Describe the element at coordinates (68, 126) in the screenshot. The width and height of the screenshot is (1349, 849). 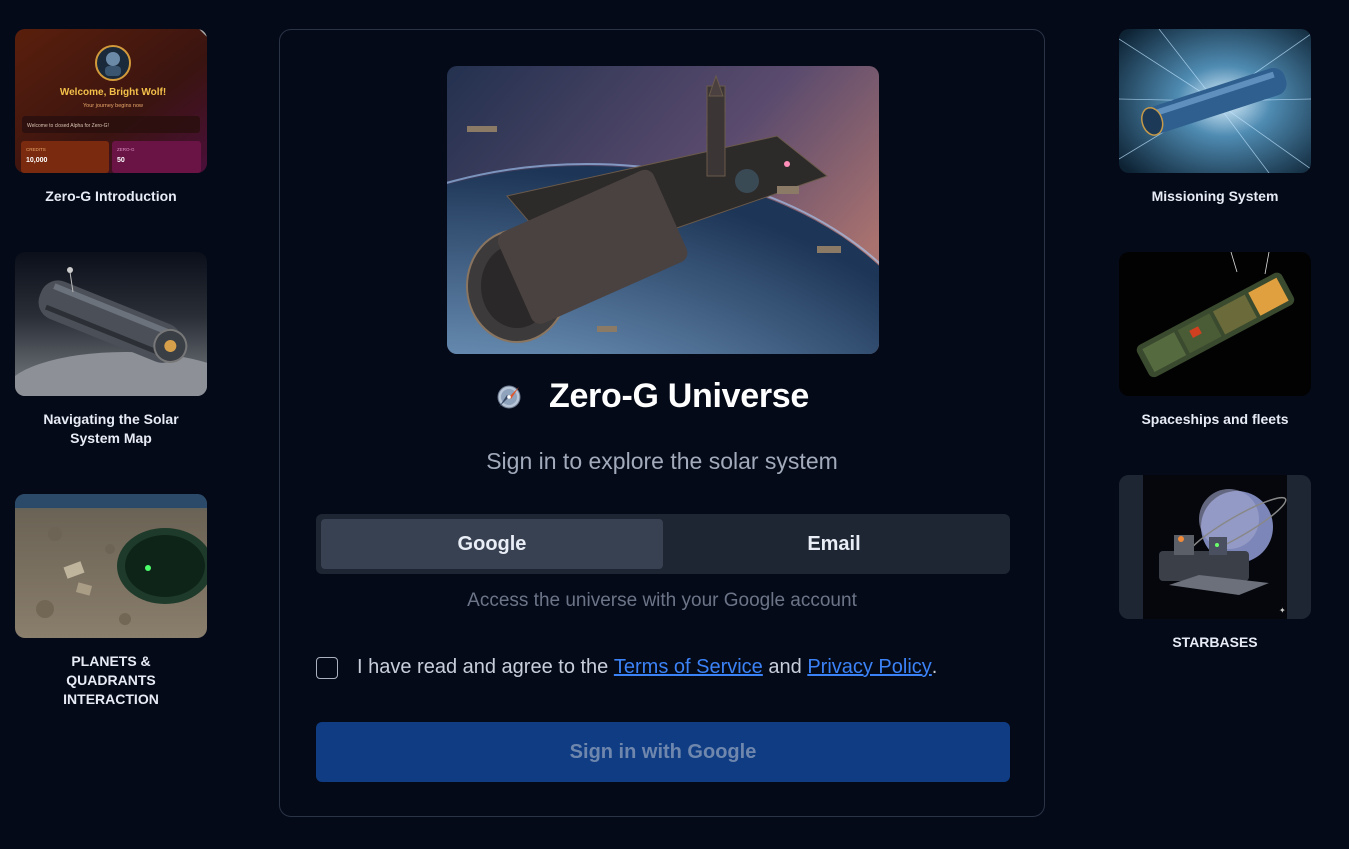
I see `intro-message-text: Welcome to closed Alpha for Zero-G!` at that location.